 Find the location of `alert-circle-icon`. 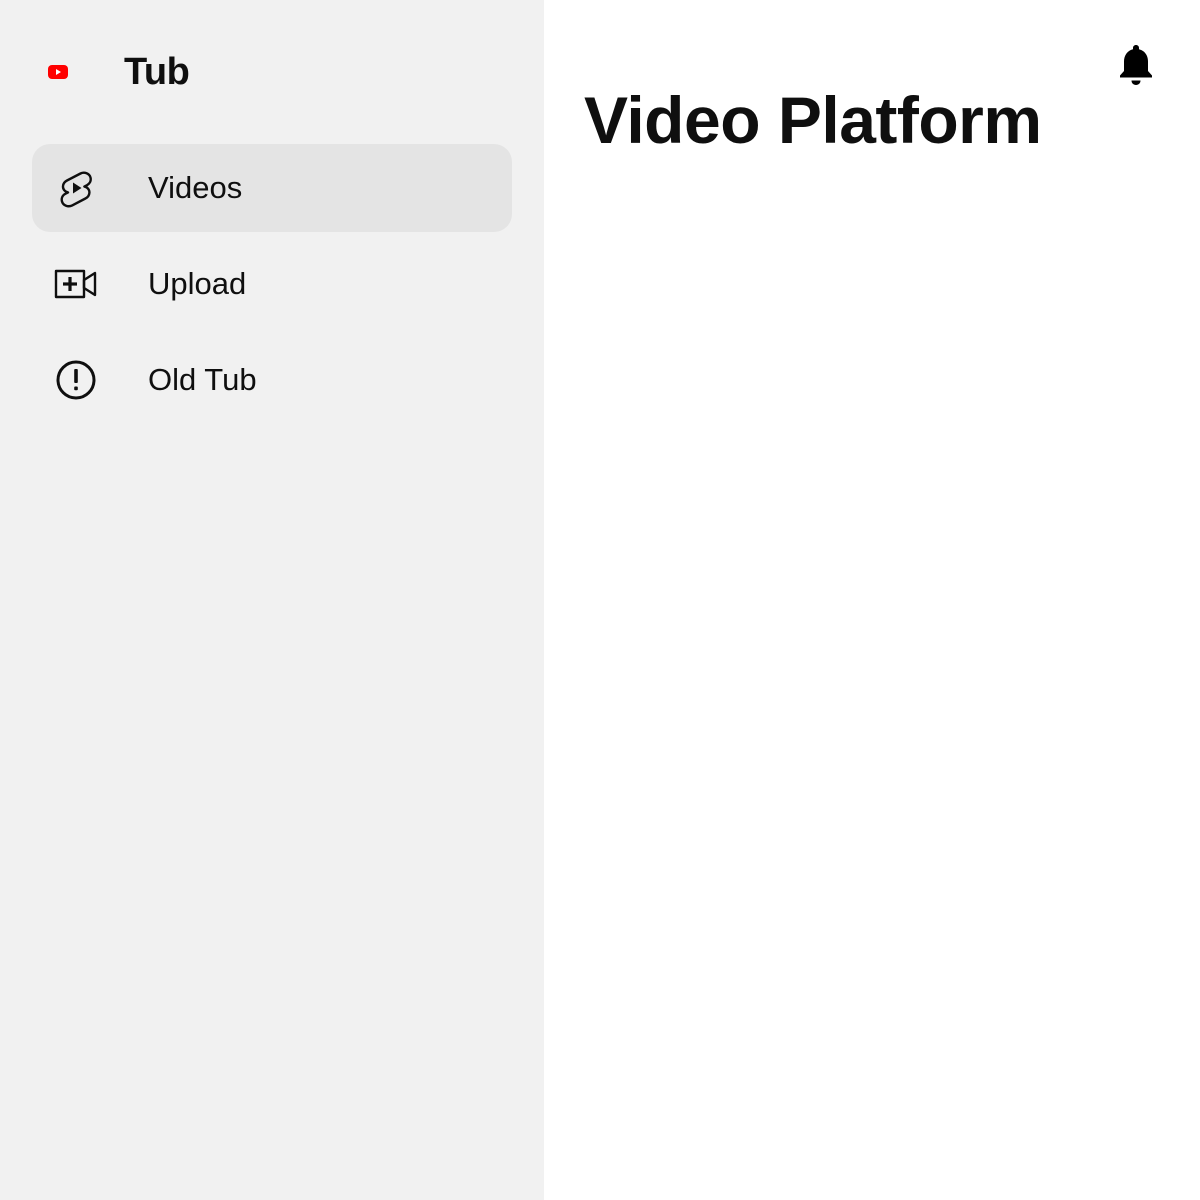

alert-circle-icon is located at coordinates (76, 380).